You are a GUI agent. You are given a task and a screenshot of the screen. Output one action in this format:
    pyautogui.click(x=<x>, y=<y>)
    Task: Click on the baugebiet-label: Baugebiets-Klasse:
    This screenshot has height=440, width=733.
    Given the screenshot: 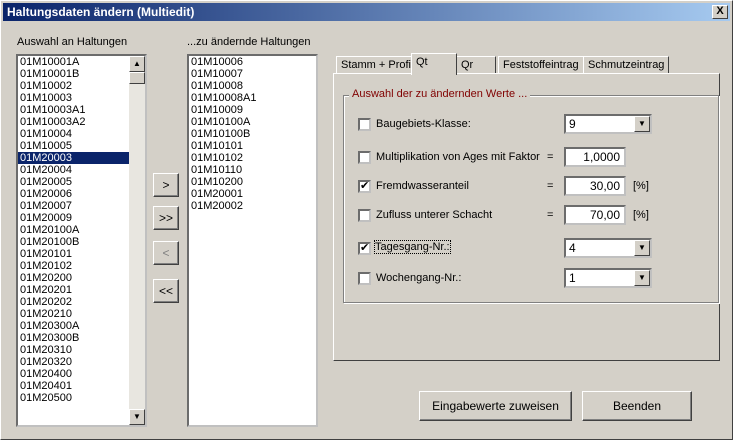 What is the action you would take?
    pyautogui.click(x=423, y=124)
    